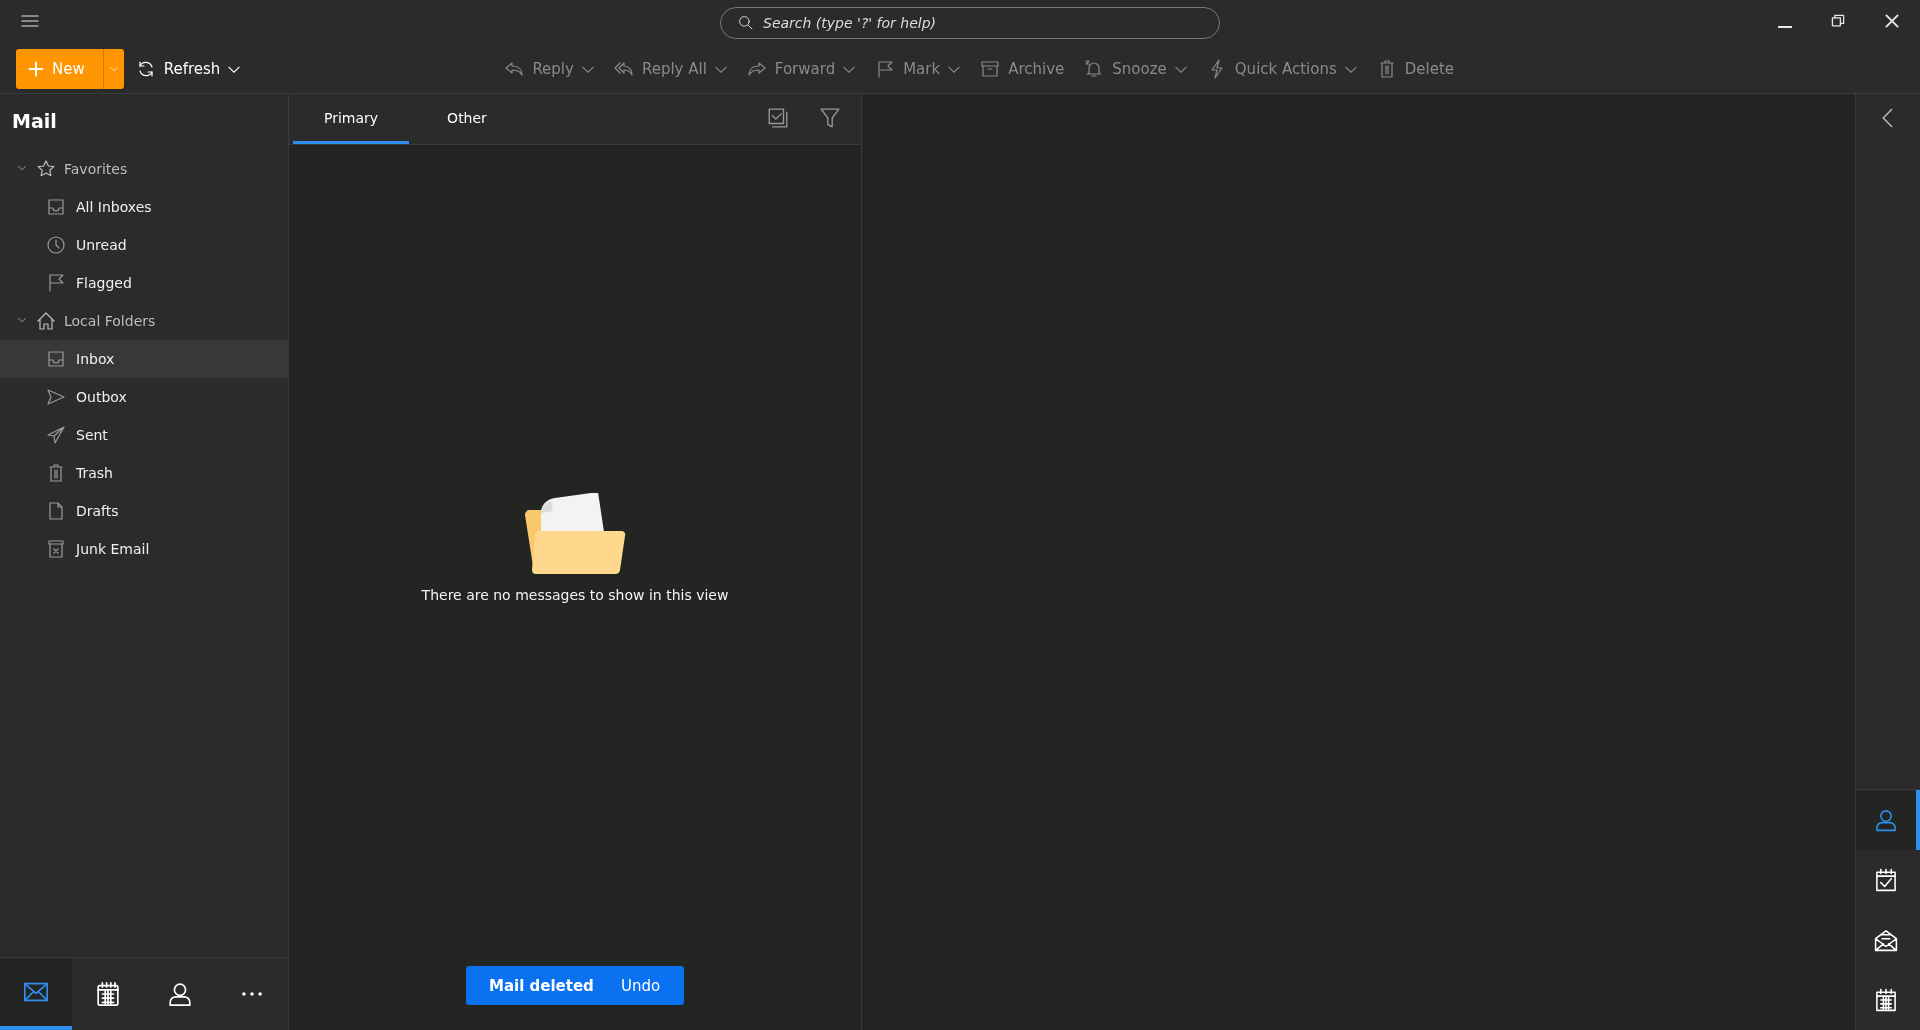 Image resolution: width=1920 pixels, height=1030 pixels. What do you see at coordinates (1785, 26) in the screenshot?
I see `minimize-icon` at bounding box center [1785, 26].